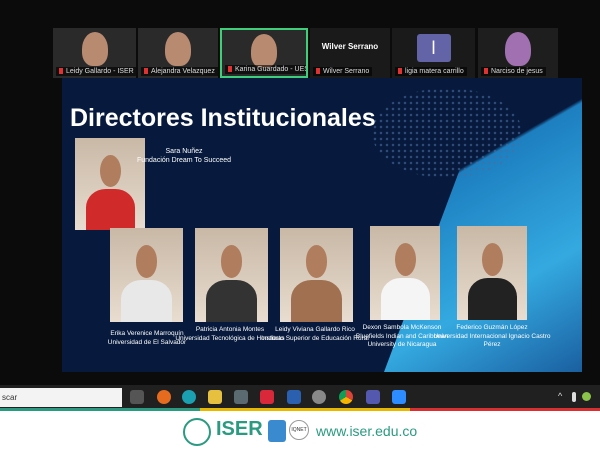  I want to click on participant-tile: Leidy Gallardo - ISER, so click(94, 53).